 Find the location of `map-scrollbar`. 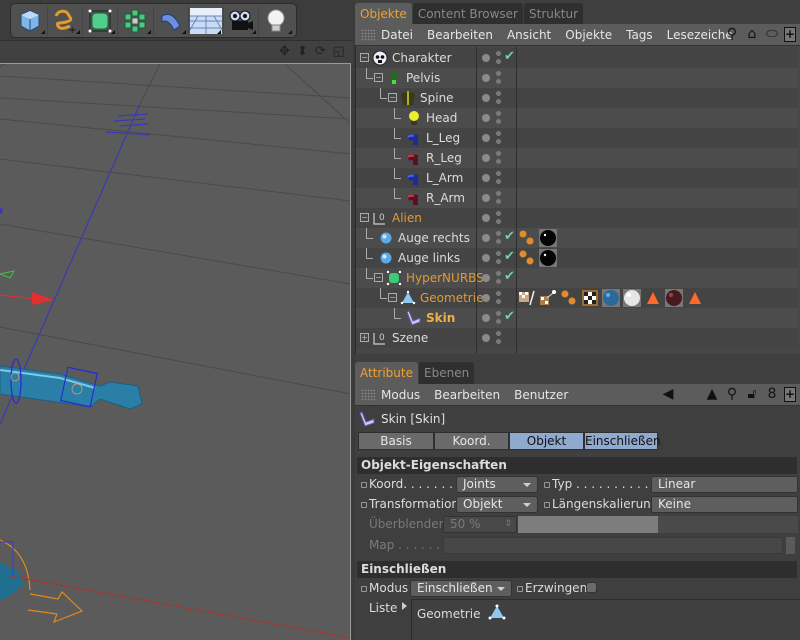

map-scrollbar is located at coordinates (790, 545).